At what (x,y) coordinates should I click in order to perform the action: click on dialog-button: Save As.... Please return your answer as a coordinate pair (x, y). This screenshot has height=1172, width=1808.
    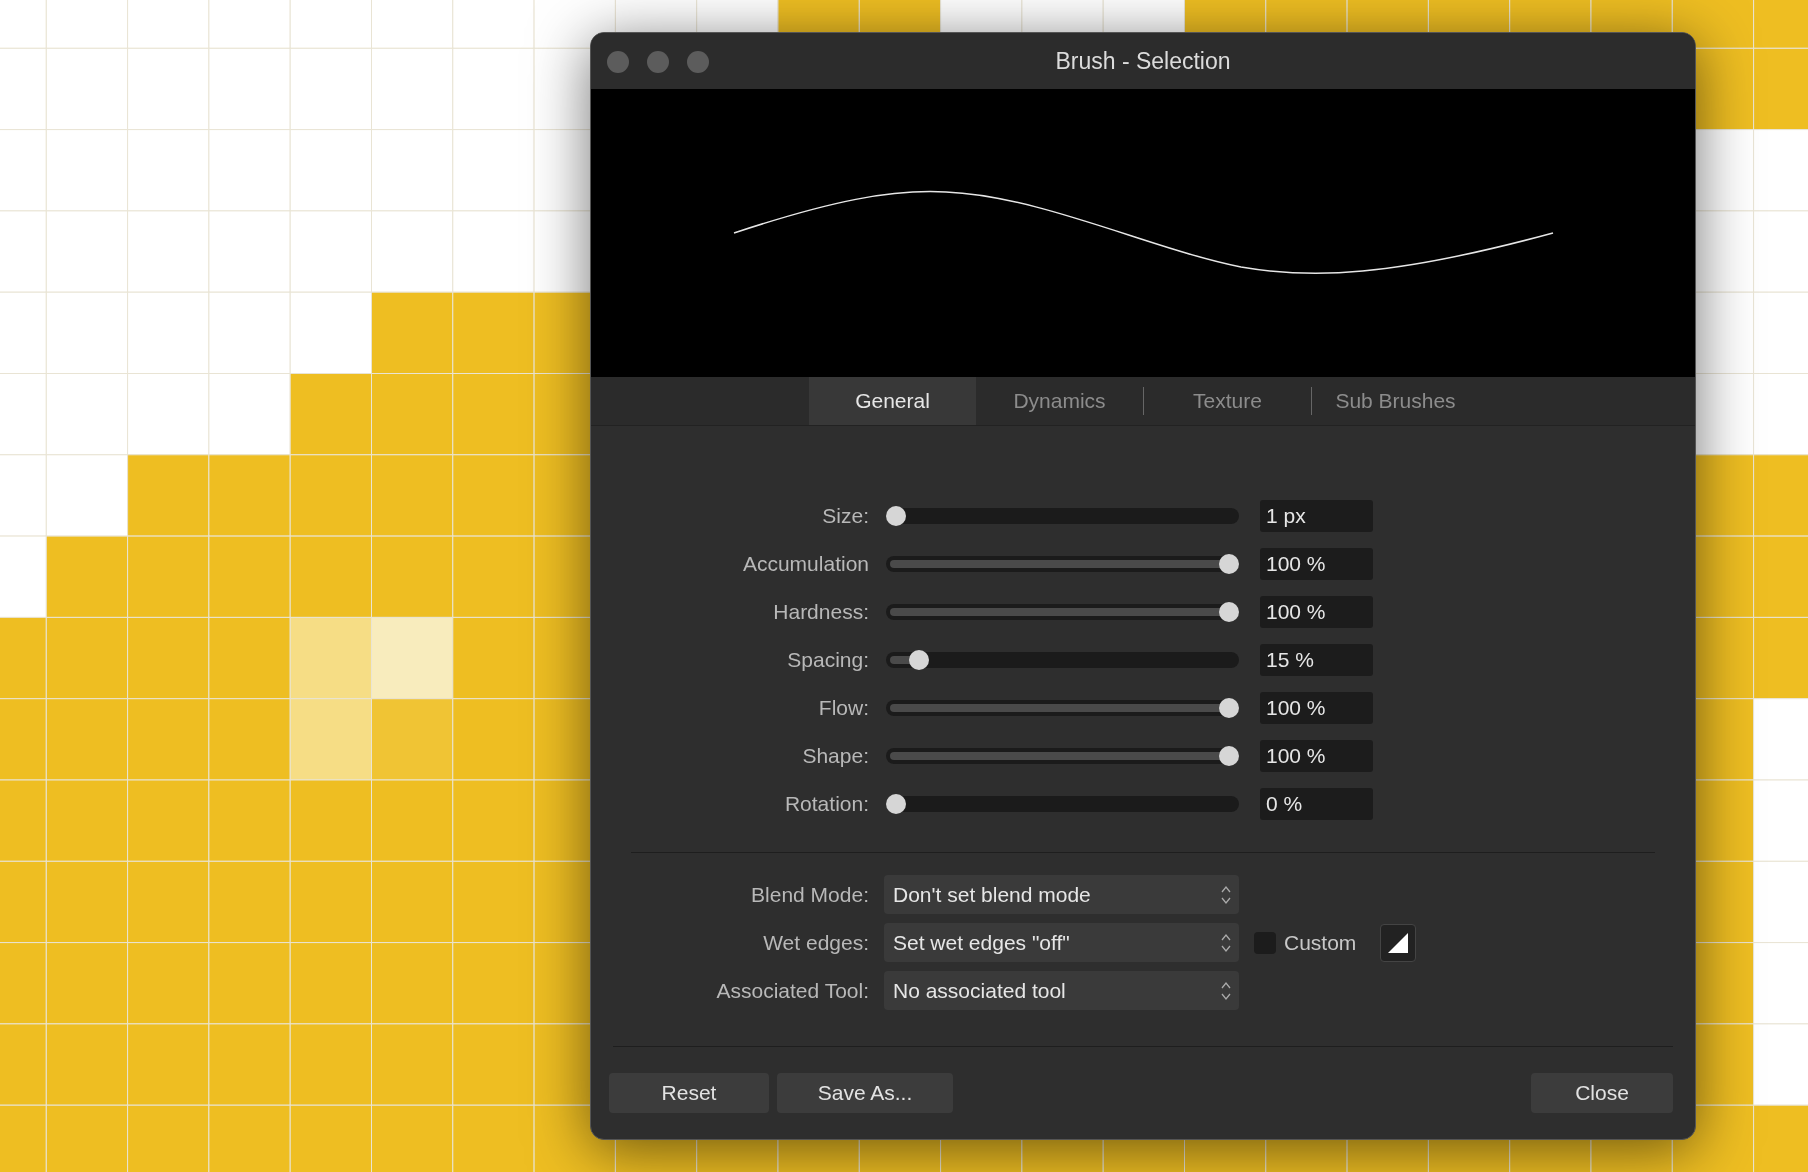
    Looking at the image, I should click on (865, 1093).